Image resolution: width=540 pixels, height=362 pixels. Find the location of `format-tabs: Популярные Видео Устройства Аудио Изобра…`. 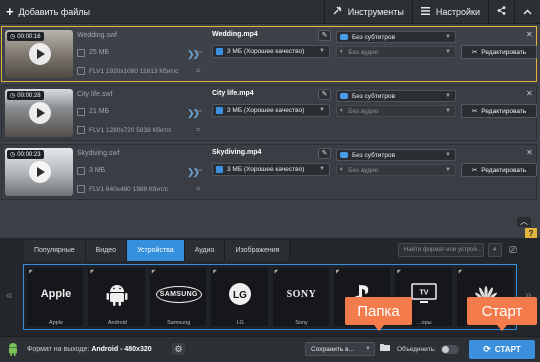

format-tabs: Популярные Видео Устройства Аудио Изобра… is located at coordinates (157, 250).